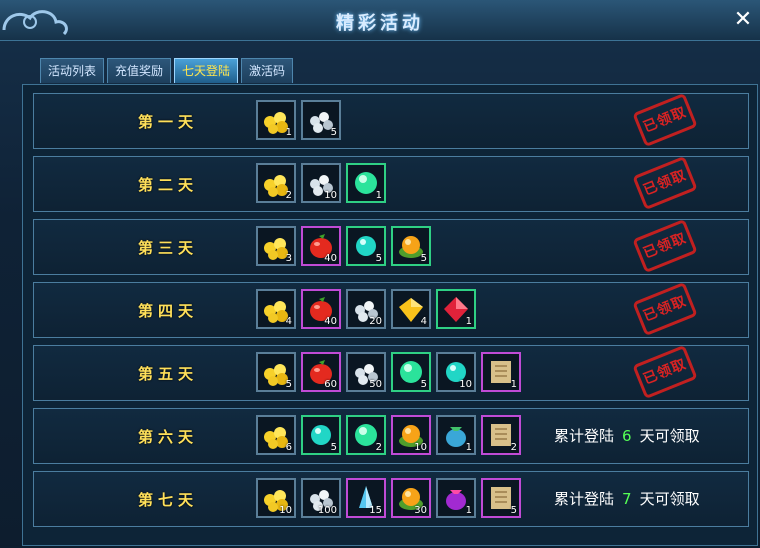 Image resolution: width=760 pixels, height=548 pixels. Describe the element at coordinates (391, 183) in the screenshot. I see `day-row: 第二天 2 10 1 已领取` at that location.